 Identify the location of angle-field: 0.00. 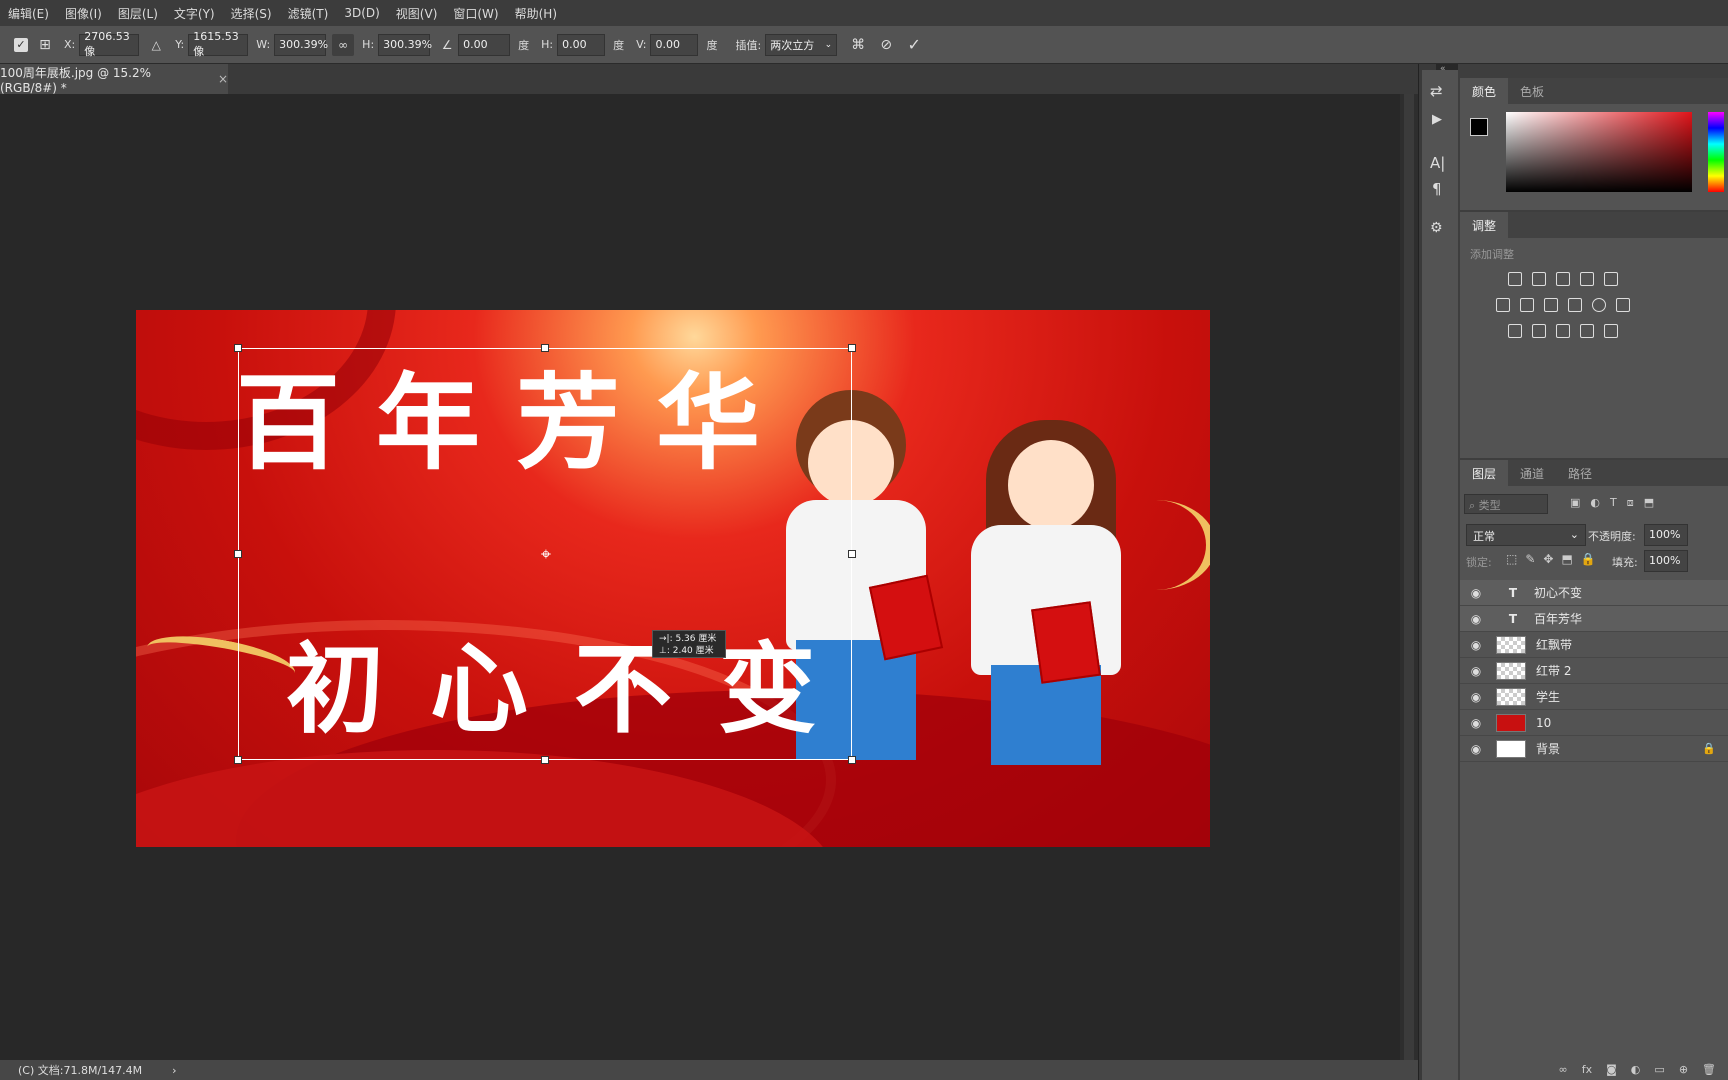
(484, 44).